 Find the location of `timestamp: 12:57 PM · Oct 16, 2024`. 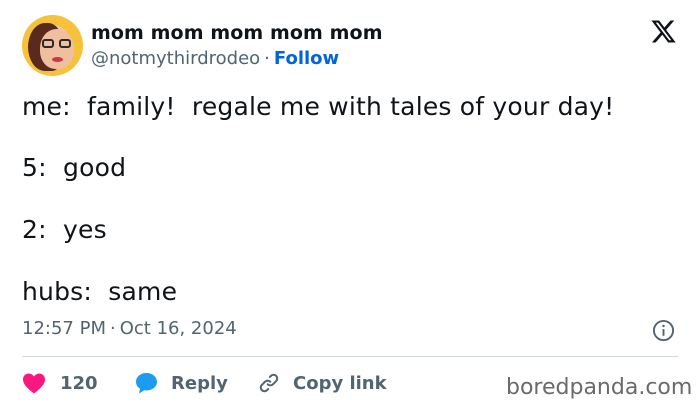

timestamp: 12:57 PM · Oct 16, 2024 is located at coordinates (129, 328).